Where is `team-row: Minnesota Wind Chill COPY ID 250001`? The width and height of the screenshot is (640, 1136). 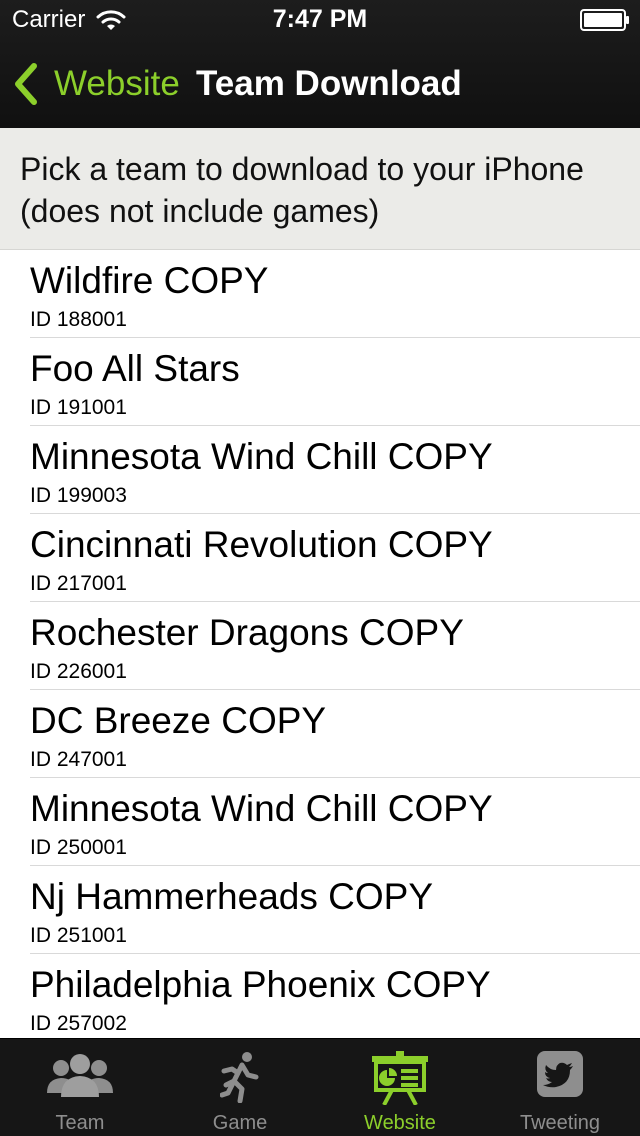 team-row: Minnesota Wind Chill COPY ID 250001 is located at coordinates (320, 822).